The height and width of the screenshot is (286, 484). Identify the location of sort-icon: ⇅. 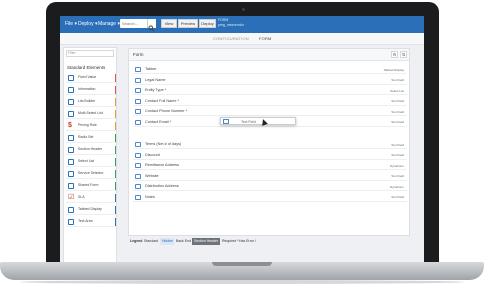
(403, 54).